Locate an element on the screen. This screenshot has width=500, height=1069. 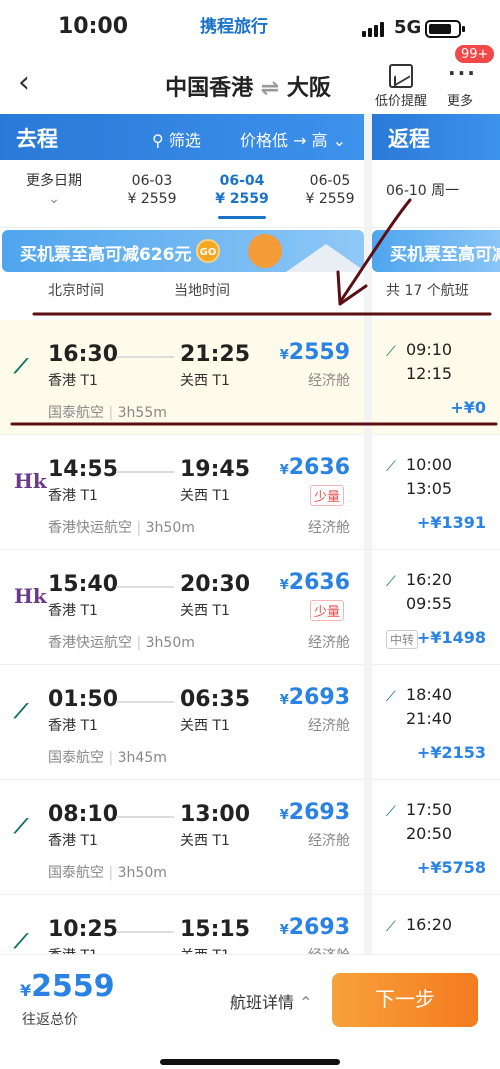
departure-time: 16:30 is located at coordinates (83, 354).